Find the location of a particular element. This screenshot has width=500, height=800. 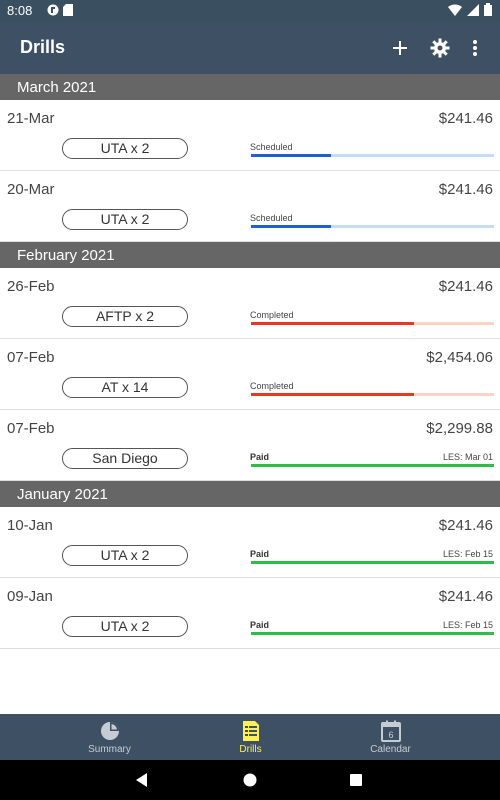

drill-row: 07-Feb $2,454.06 AT x 14 Completed is located at coordinates (250, 374).